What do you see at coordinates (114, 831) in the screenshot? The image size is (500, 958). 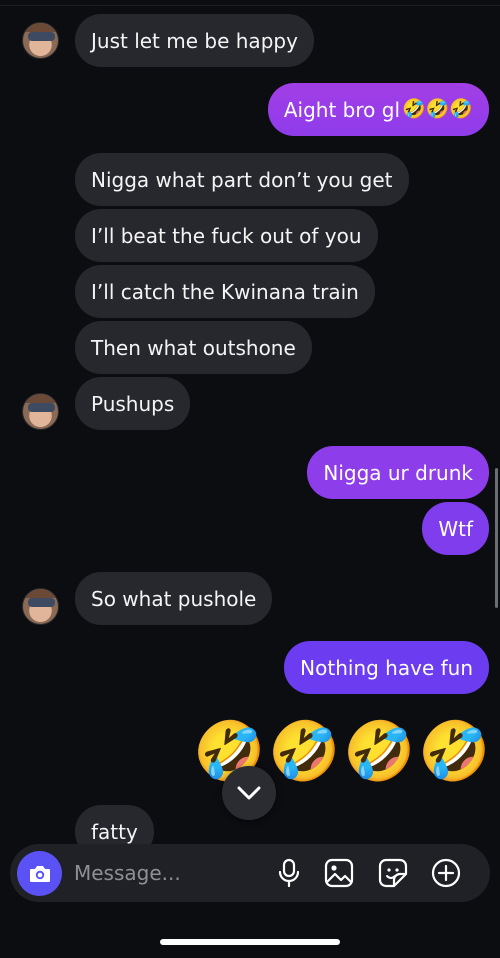 I see `message-text: fatty` at bounding box center [114, 831].